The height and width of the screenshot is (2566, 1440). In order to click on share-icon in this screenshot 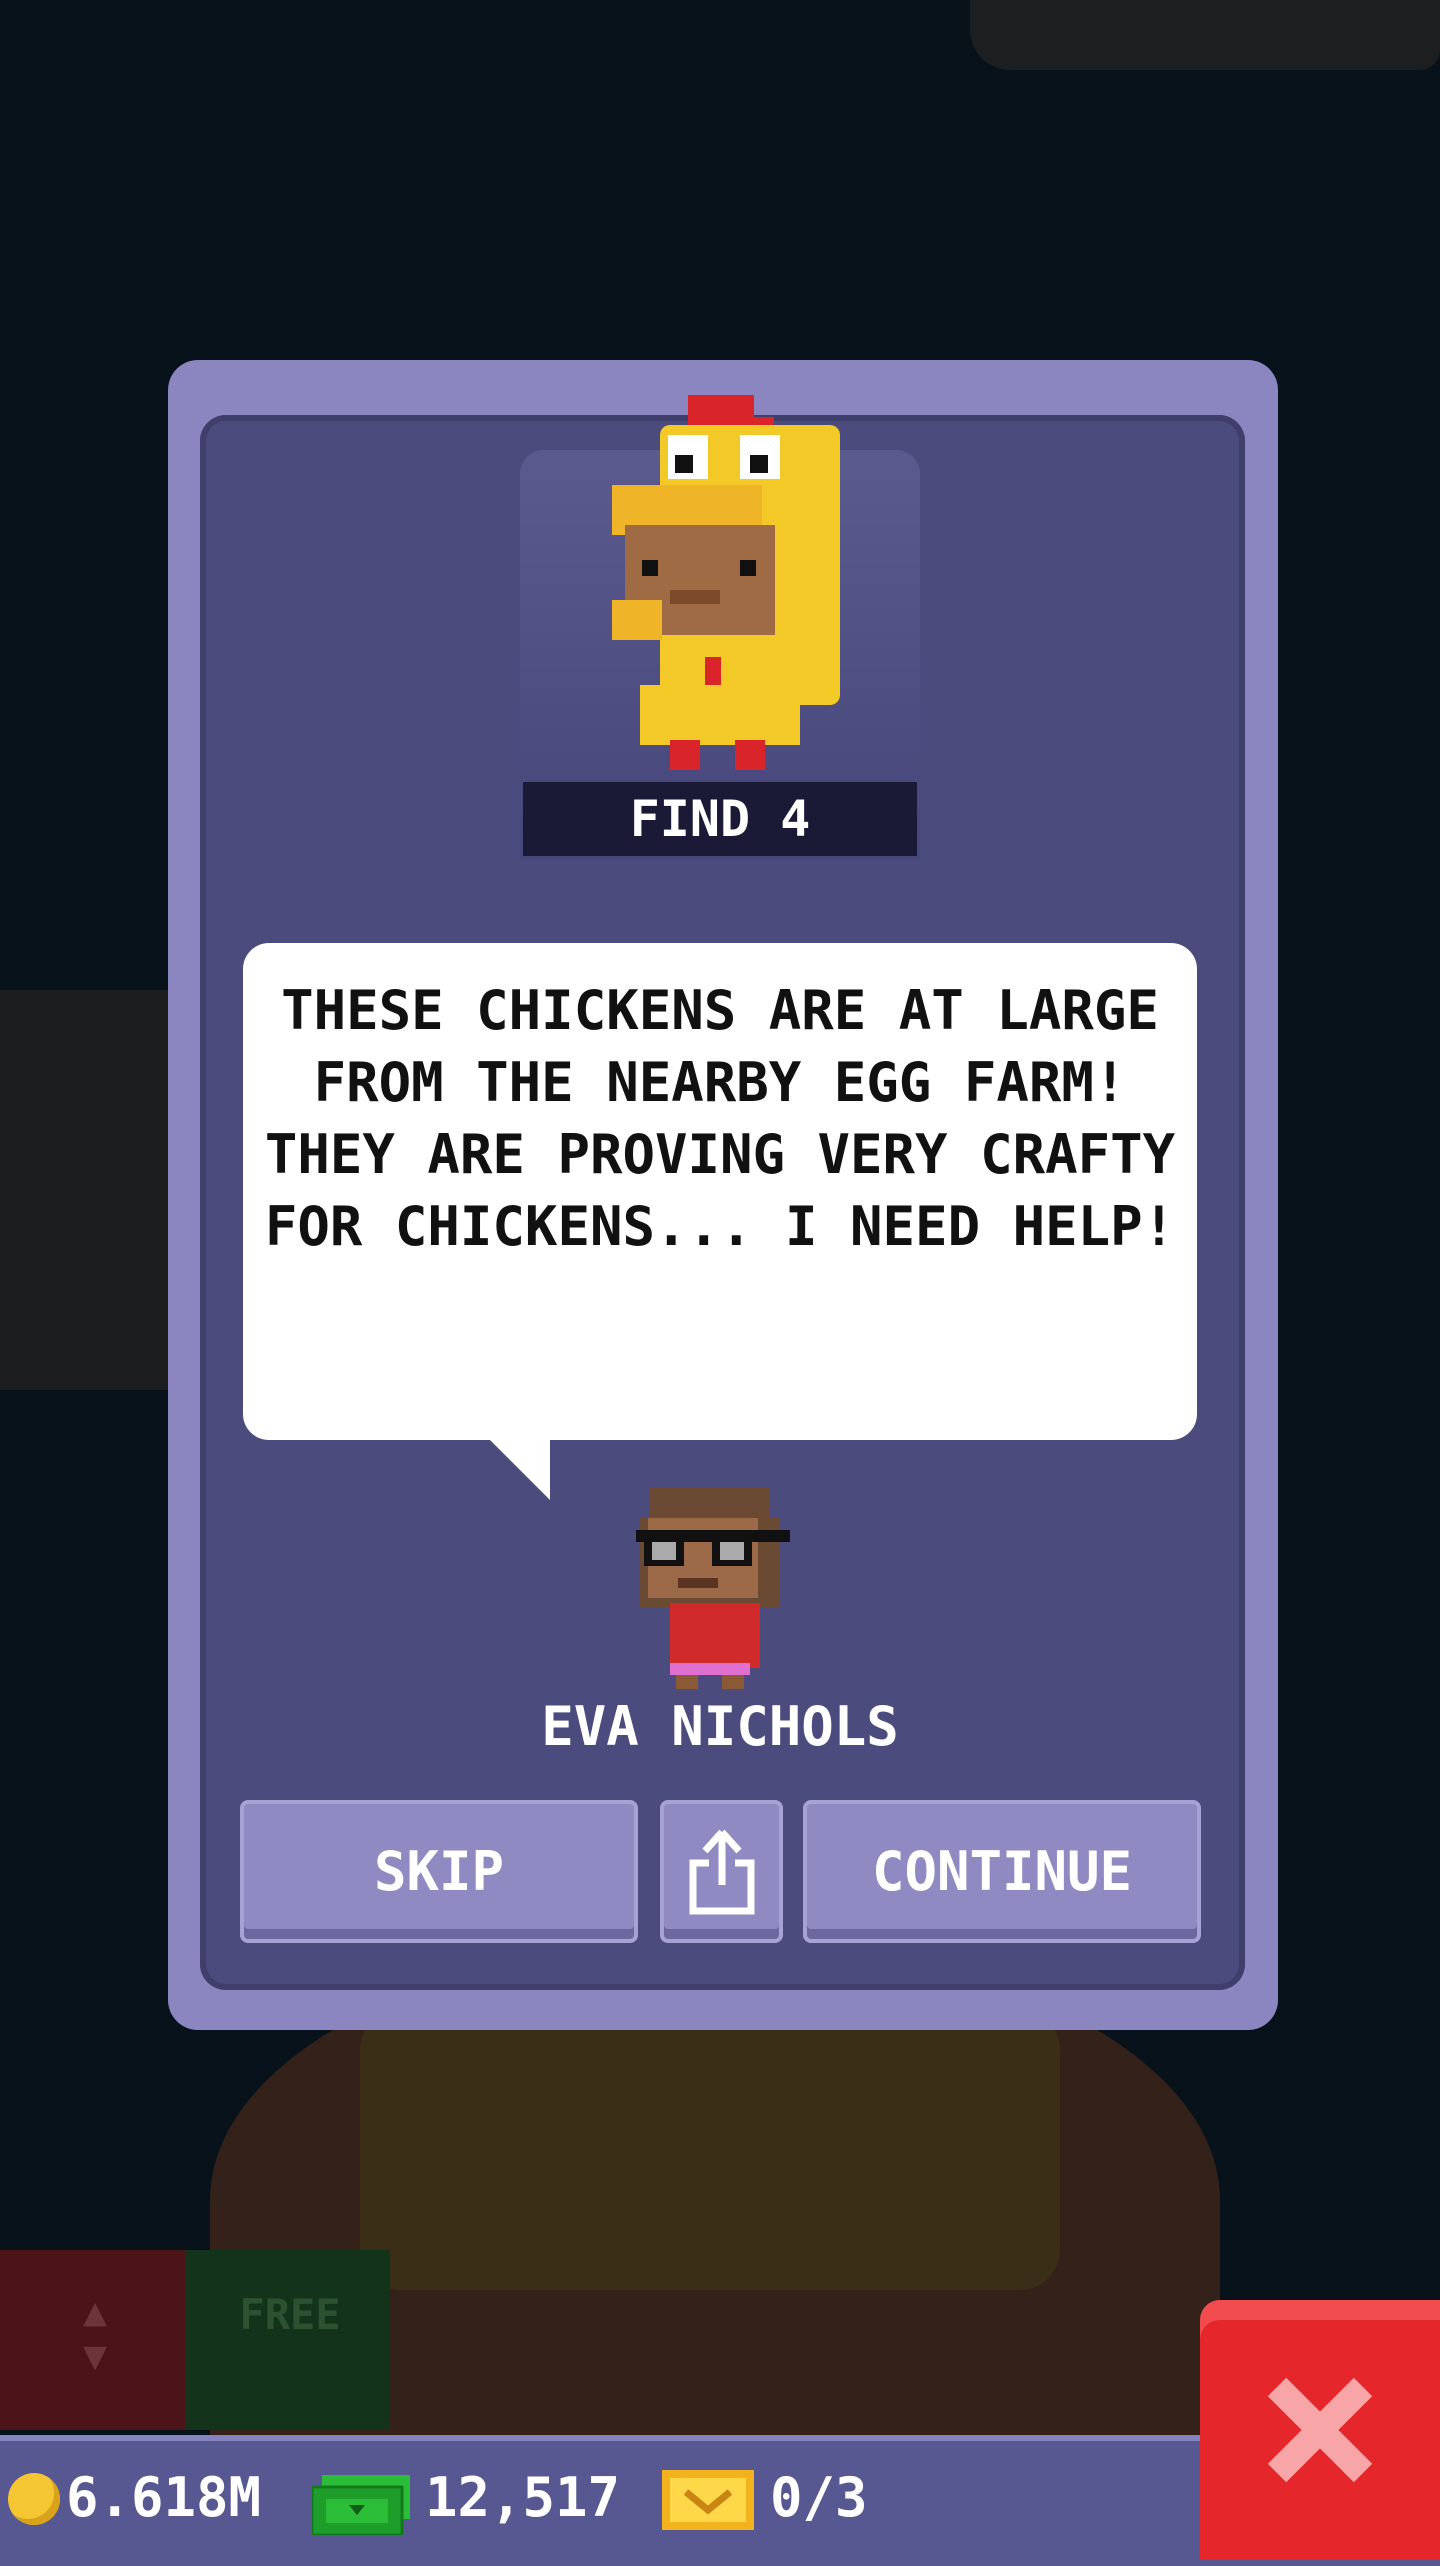, I will do `click(721, 1871)`.